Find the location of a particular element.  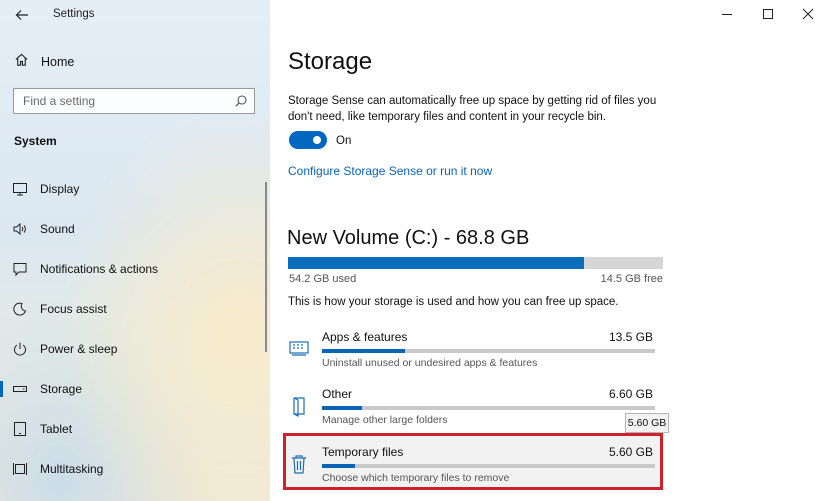

sidebar-item-label: Storage is located at coordinates (61, 389).